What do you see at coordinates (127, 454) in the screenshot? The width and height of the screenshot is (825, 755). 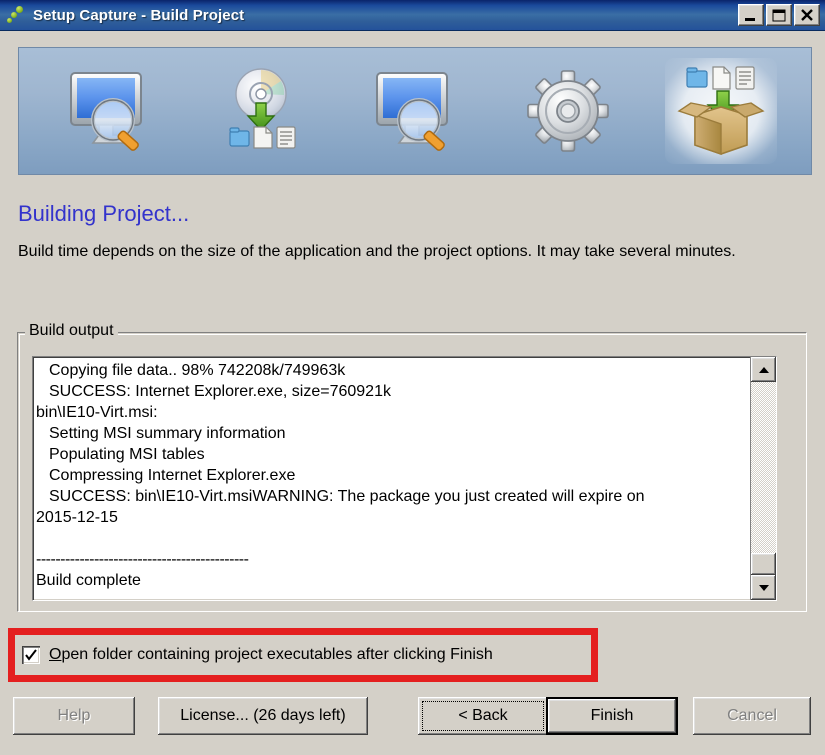 I see `build-output-line: Populating MSI tables` at bounding box center [127, 454].